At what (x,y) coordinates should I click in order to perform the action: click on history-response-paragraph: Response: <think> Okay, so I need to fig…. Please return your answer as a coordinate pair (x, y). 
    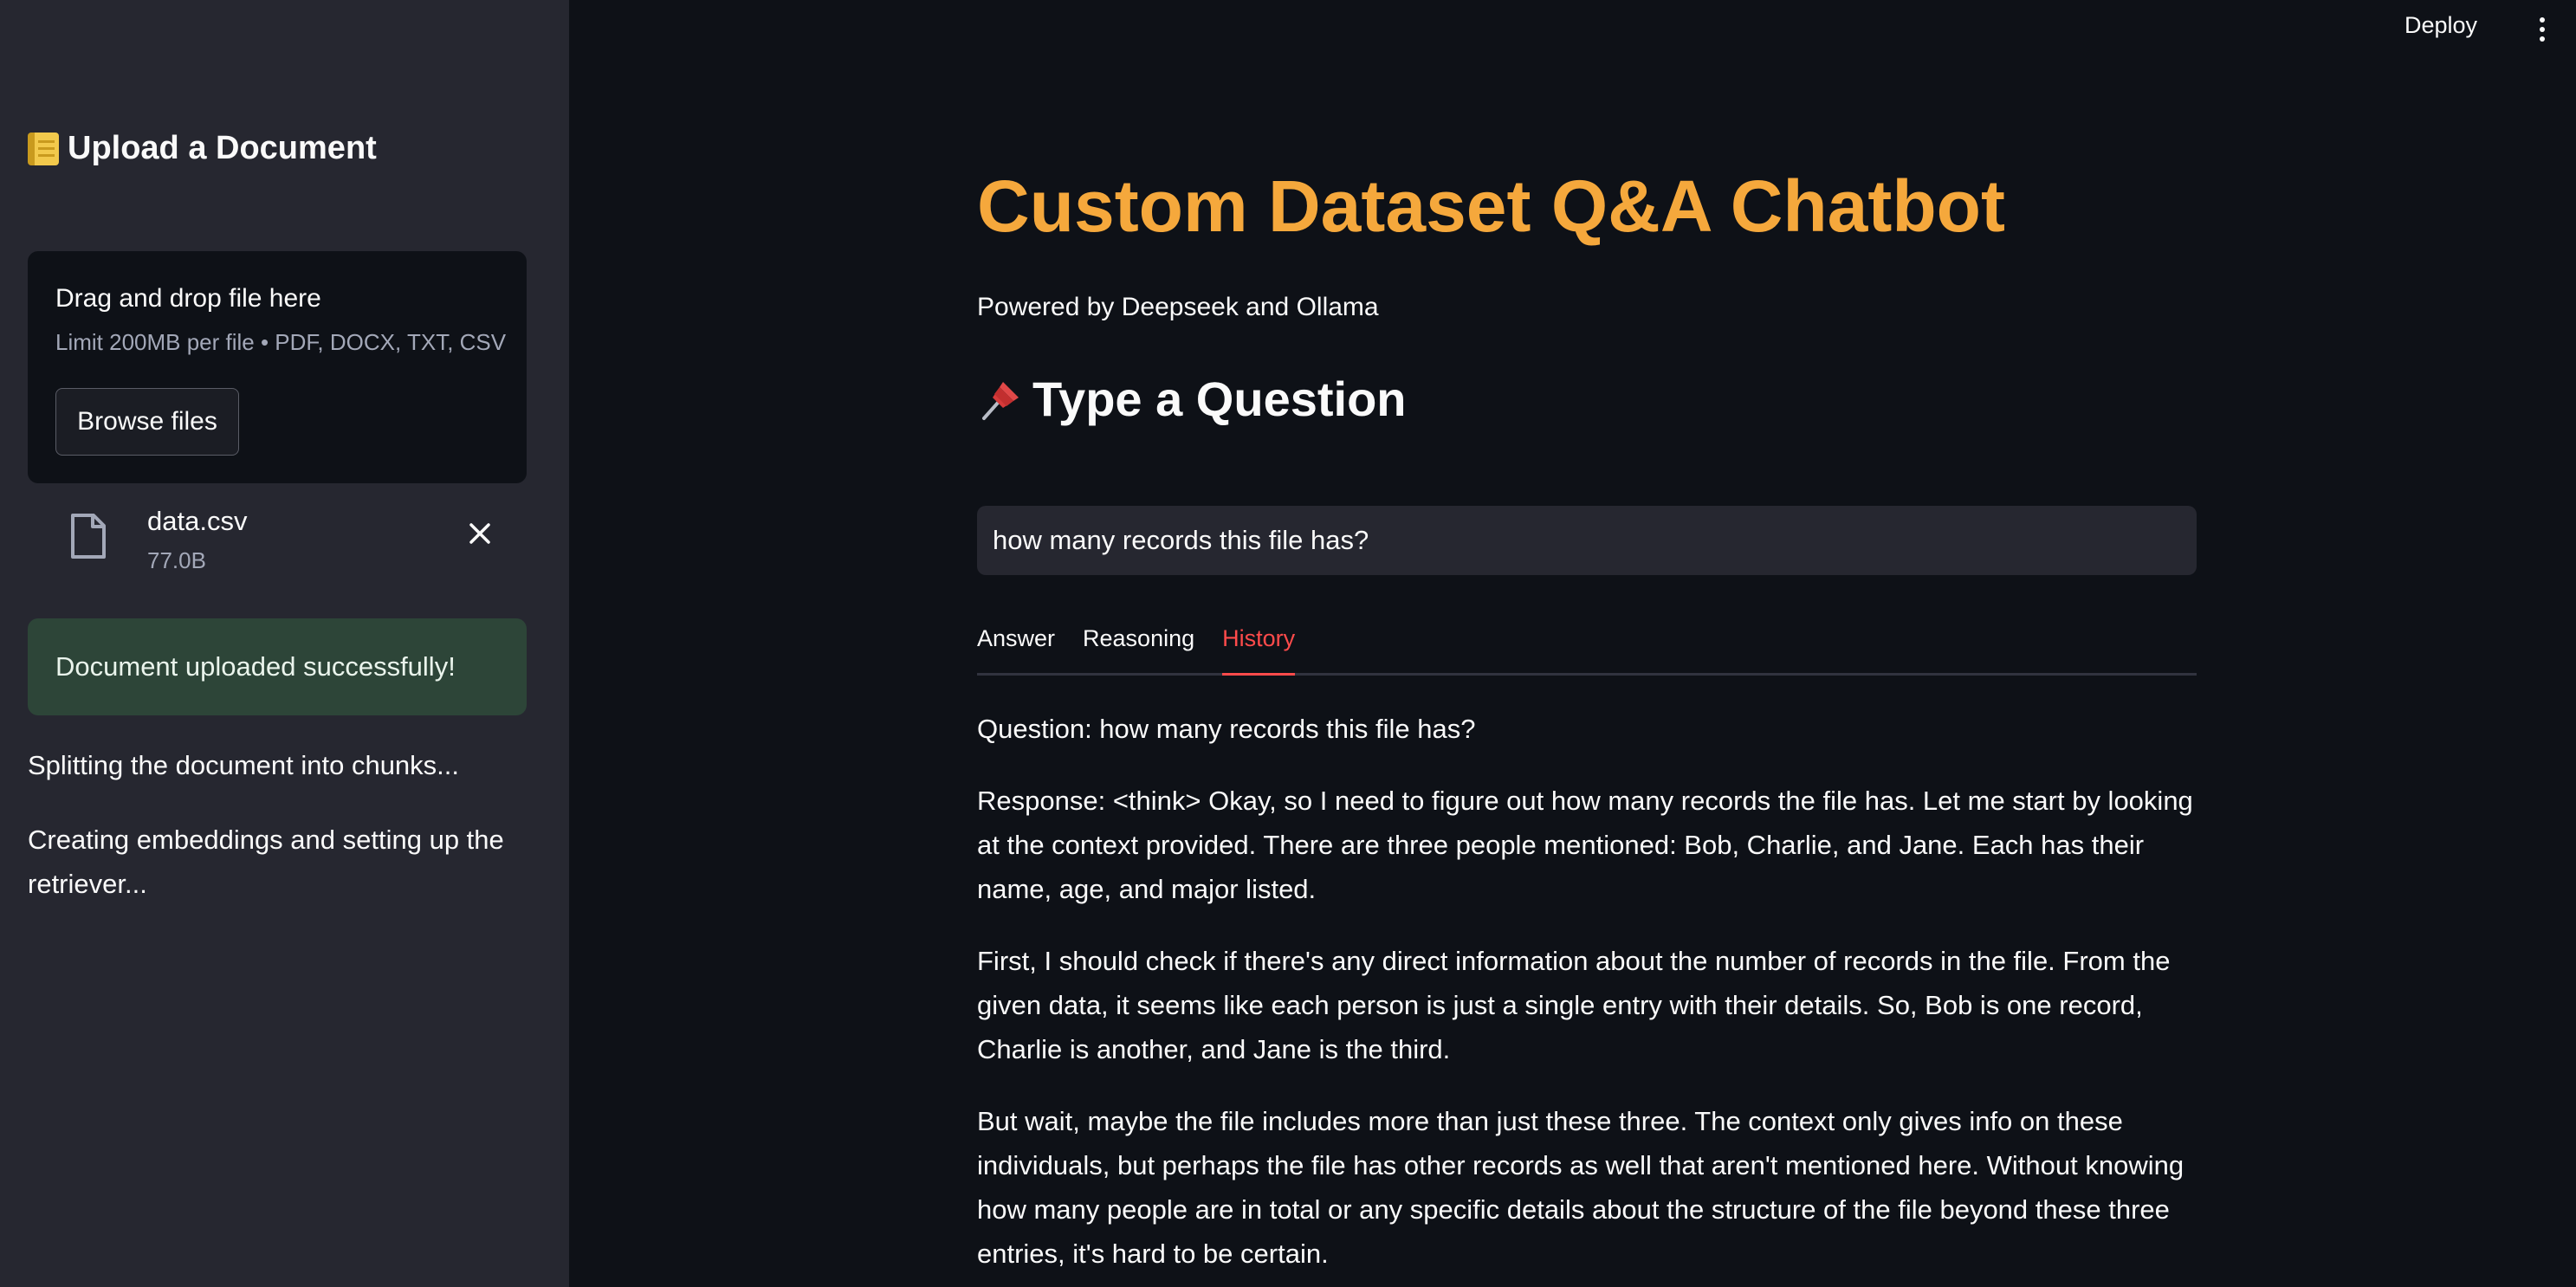
    Looking at the image, I should click on (1585, 845).